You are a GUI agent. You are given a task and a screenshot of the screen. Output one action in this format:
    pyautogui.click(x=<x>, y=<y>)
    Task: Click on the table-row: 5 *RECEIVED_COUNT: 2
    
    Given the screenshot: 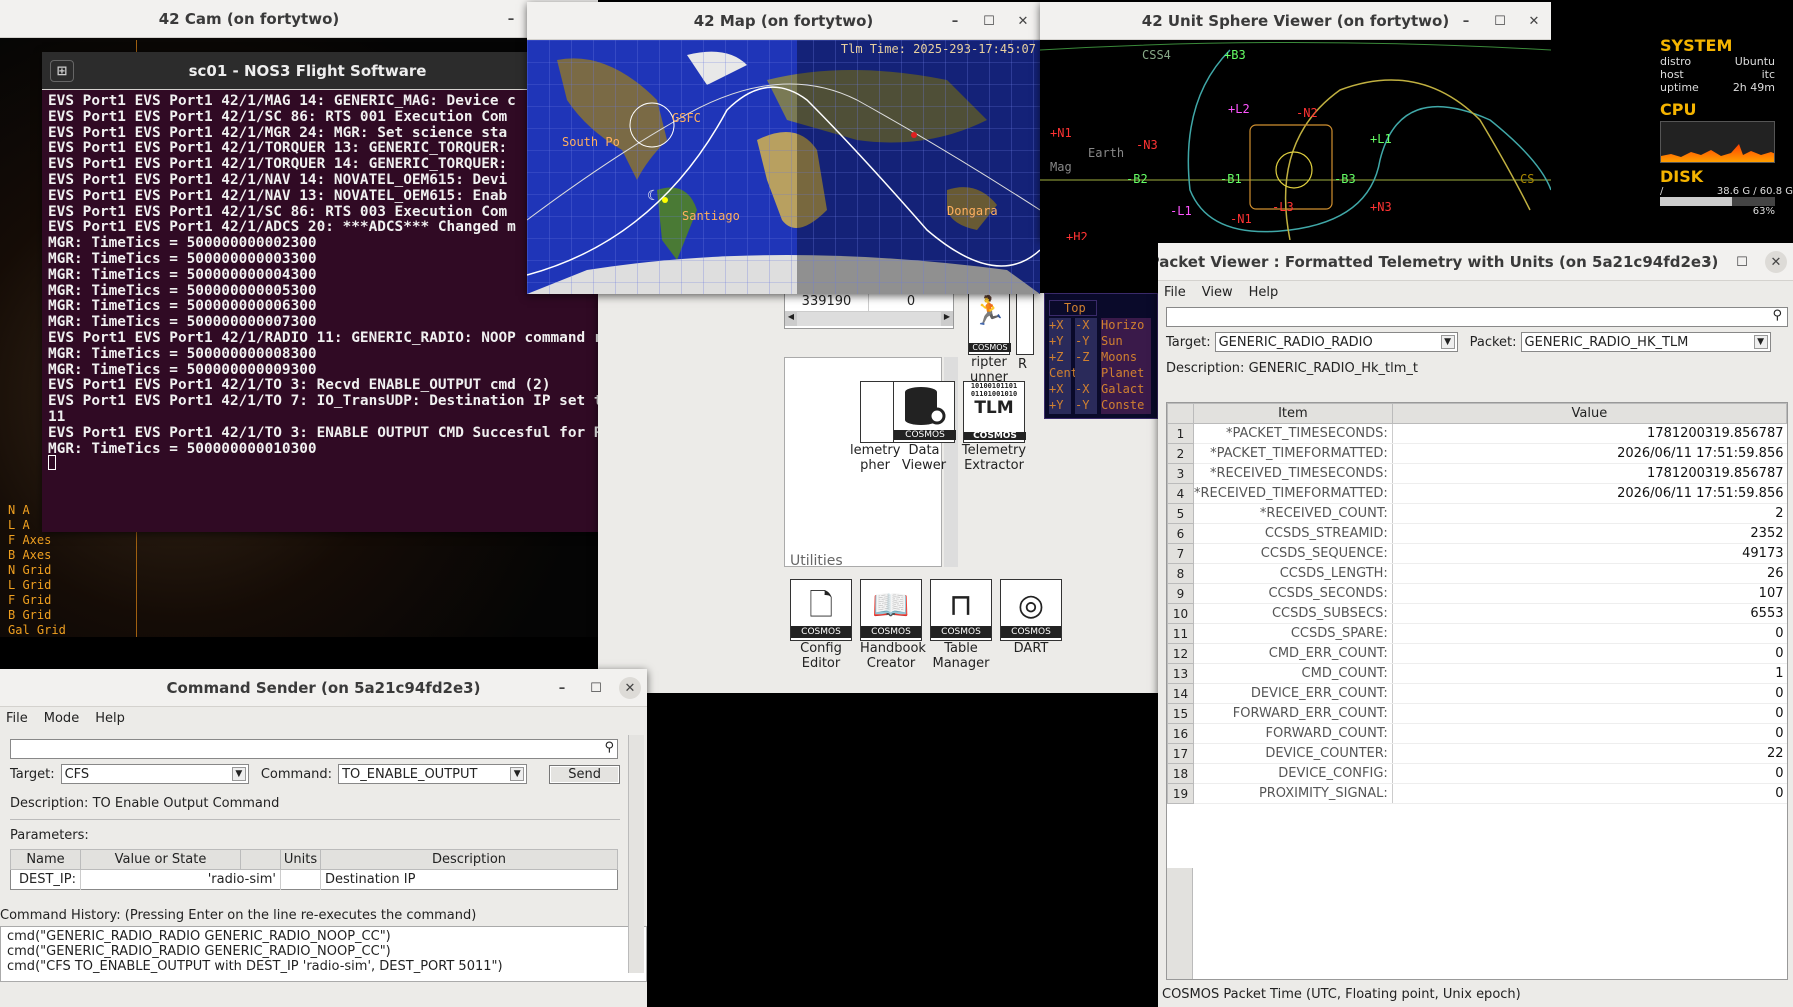 What is the action you would take?
    pyautogui.click(x=1477, y=513)
    